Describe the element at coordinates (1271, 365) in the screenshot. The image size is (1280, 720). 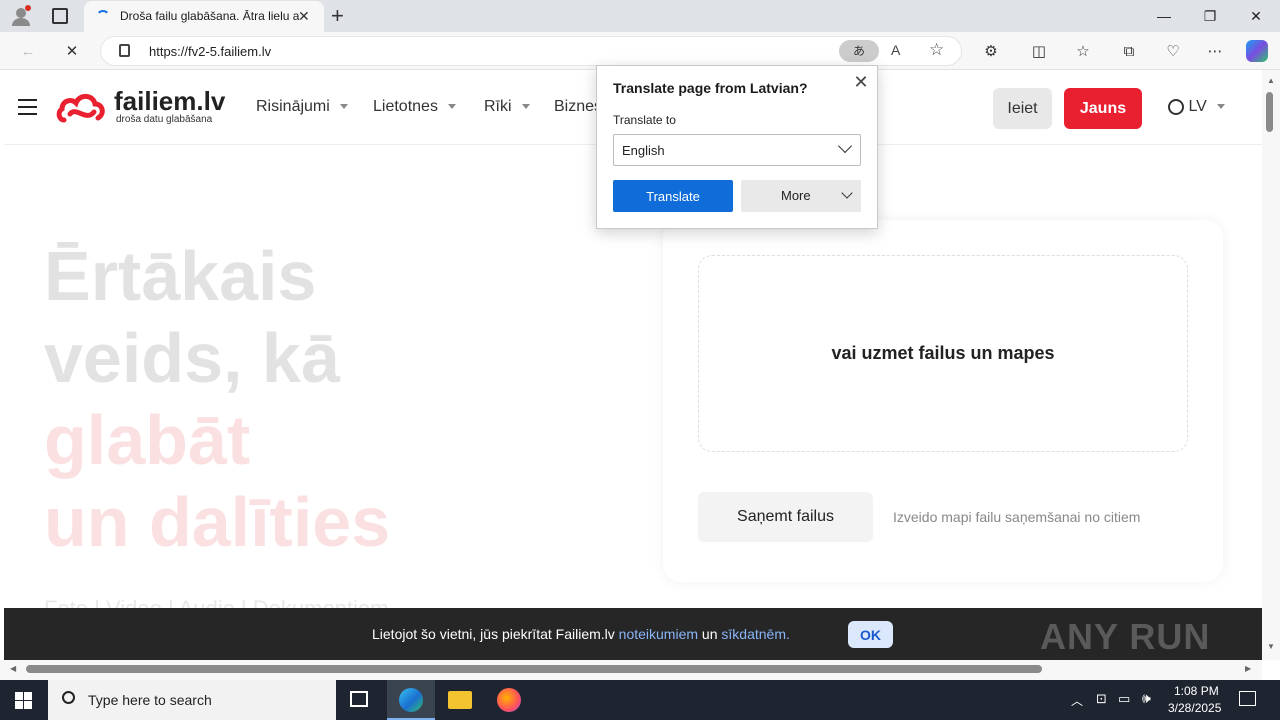
I see `vertical-scrollbar: ▲ ▼` at that location.